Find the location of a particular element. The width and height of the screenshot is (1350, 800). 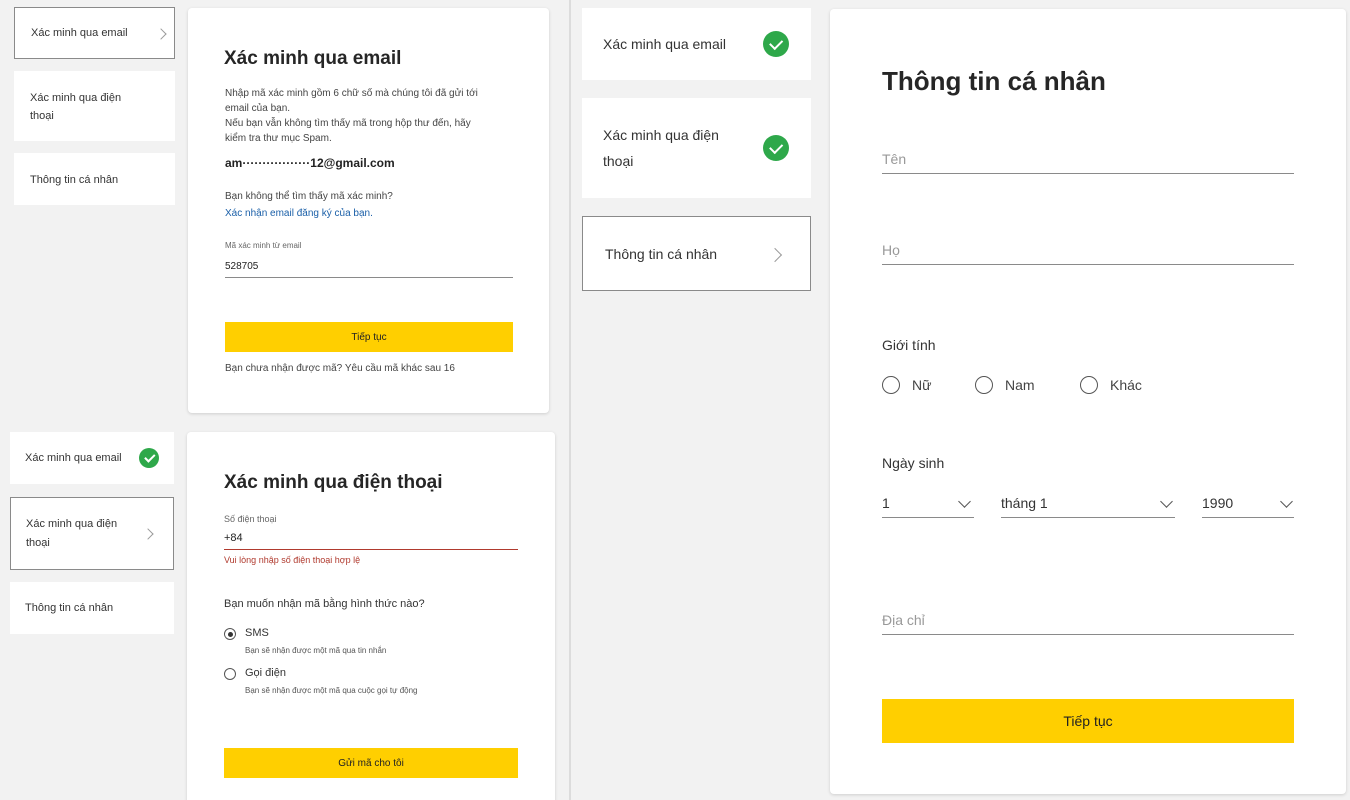

sms-label: SMS is located at coordinates (257, 633).